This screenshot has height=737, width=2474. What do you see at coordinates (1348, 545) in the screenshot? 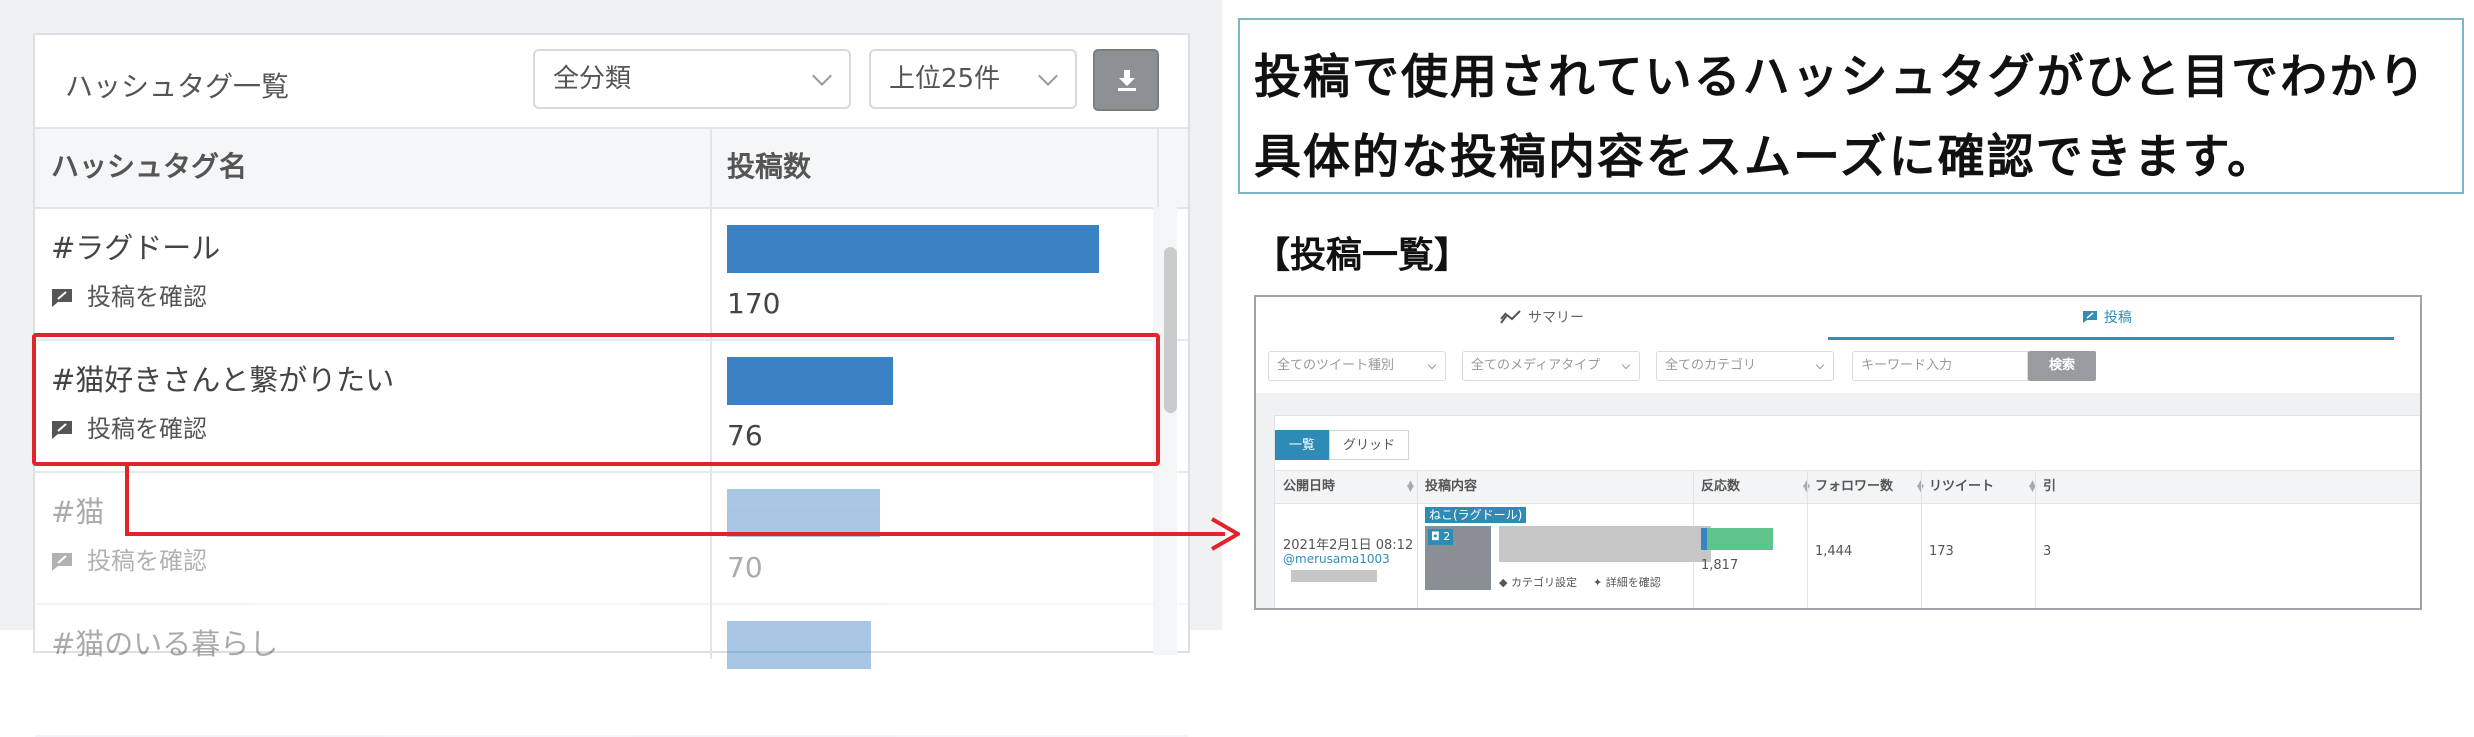
I see `post-date: 2021年2月1日 08:12` at bounding box center [1348, 545].